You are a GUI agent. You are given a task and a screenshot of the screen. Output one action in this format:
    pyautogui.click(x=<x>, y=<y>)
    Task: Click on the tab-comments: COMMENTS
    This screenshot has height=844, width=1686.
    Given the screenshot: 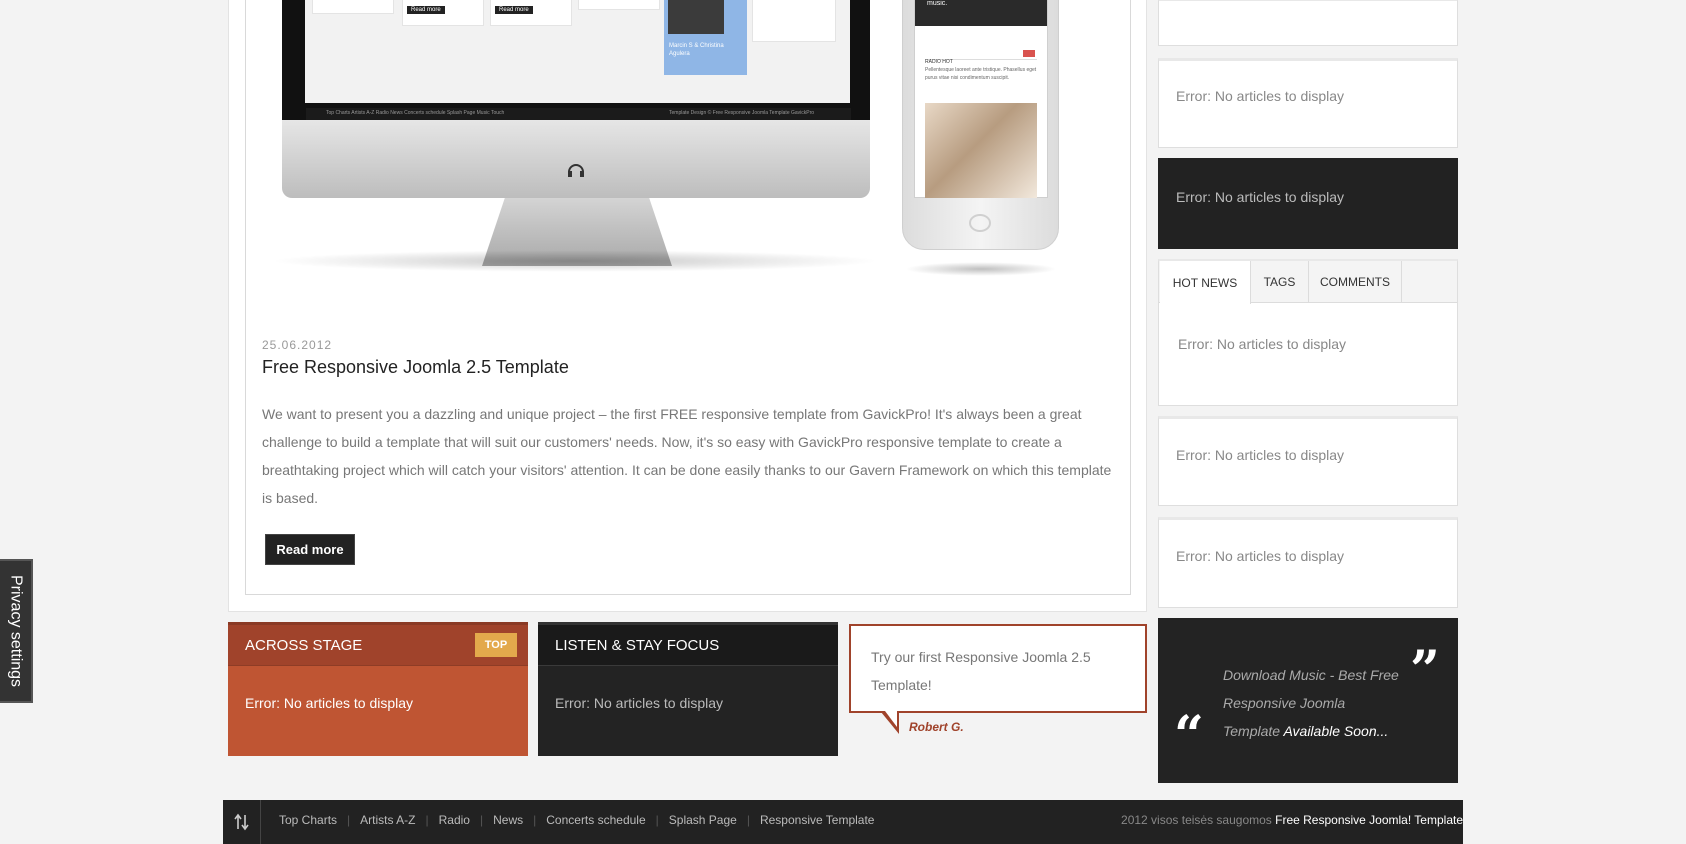 What is the action you would take?
    pyautogui.click(x=1355, y=282)
    